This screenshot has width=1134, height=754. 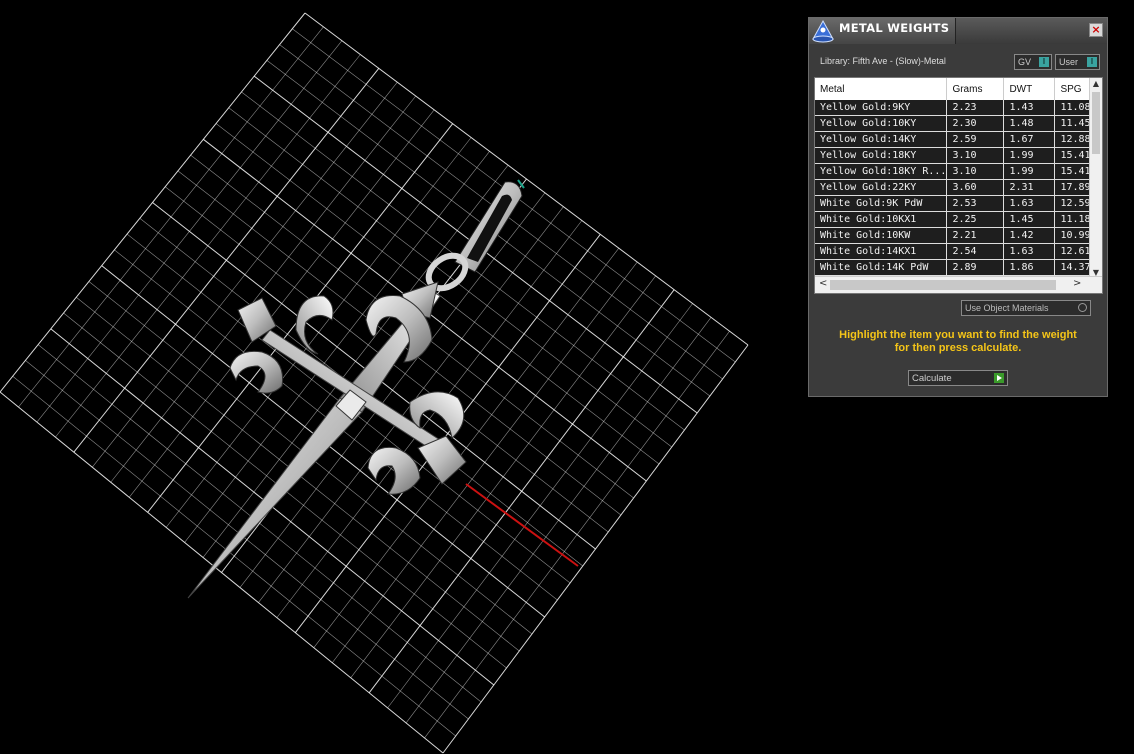 I want to click on x-axis-line, so click(x=522, y=525).